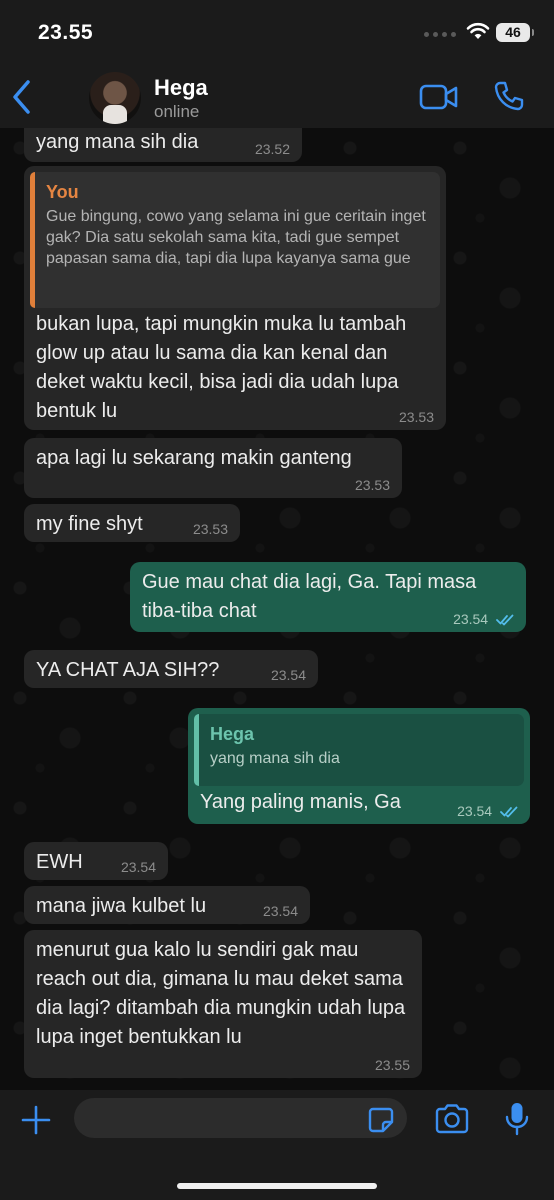 This screenshot has width=554, height=1200. What do you see at coordinates (22, 97) in the screenshot?
I see `back-chevron-icon` at bounding box center [22, 97].